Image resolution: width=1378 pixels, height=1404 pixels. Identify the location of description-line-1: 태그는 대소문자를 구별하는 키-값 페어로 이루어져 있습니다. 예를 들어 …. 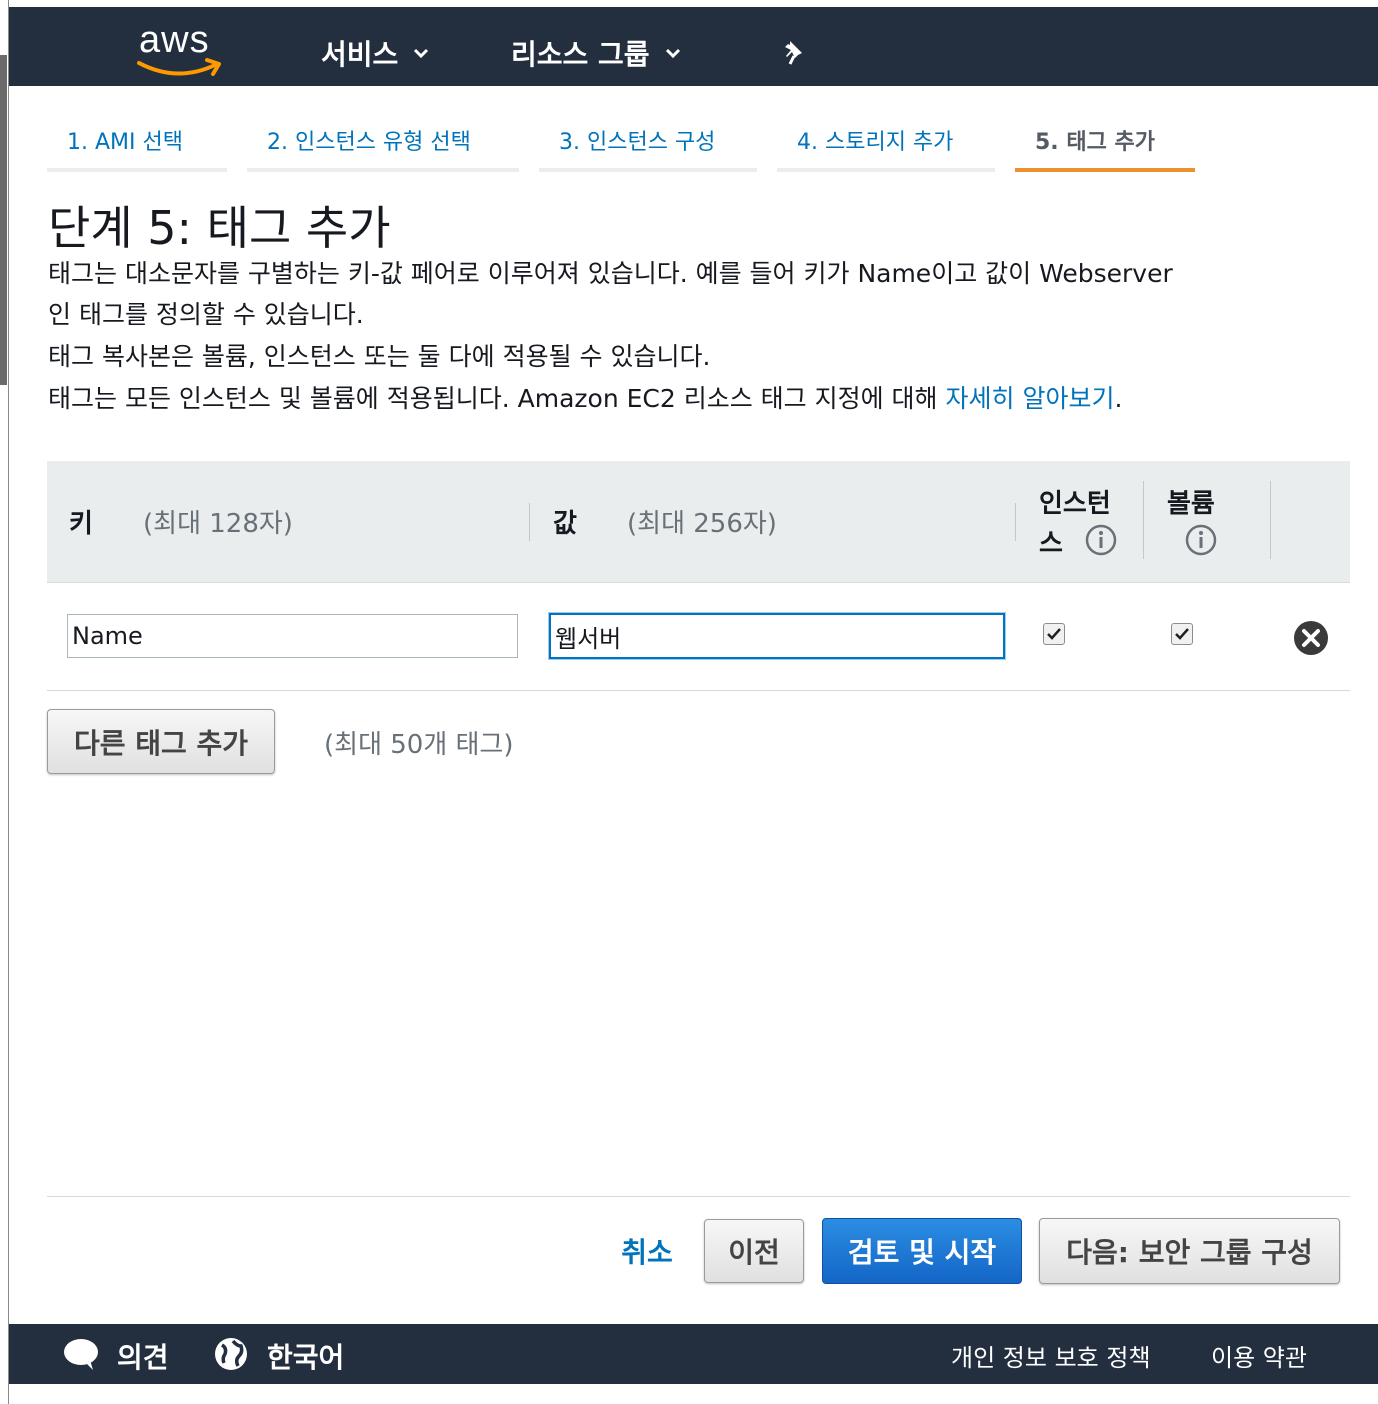
(610, 273).